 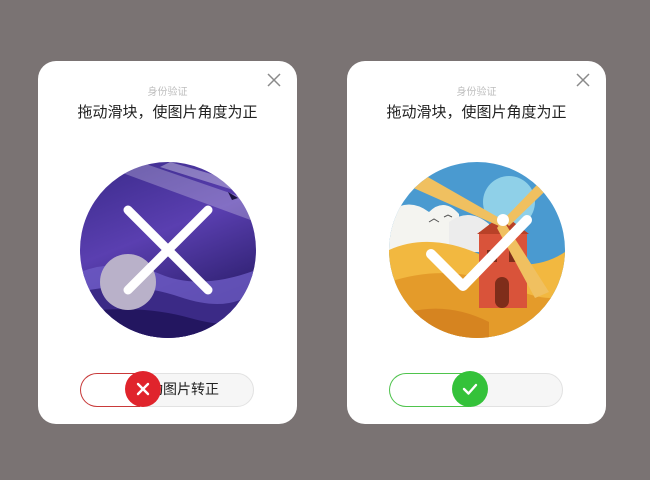 I want to click on cross-icon, so click(x=143, y=389).